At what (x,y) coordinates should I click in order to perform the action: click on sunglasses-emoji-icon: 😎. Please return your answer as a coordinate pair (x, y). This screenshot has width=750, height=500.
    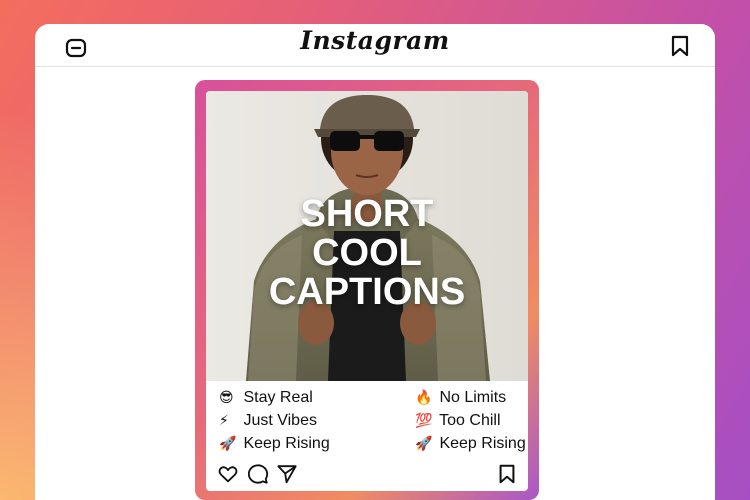
    Looking at the image, I should click on (226, 398).